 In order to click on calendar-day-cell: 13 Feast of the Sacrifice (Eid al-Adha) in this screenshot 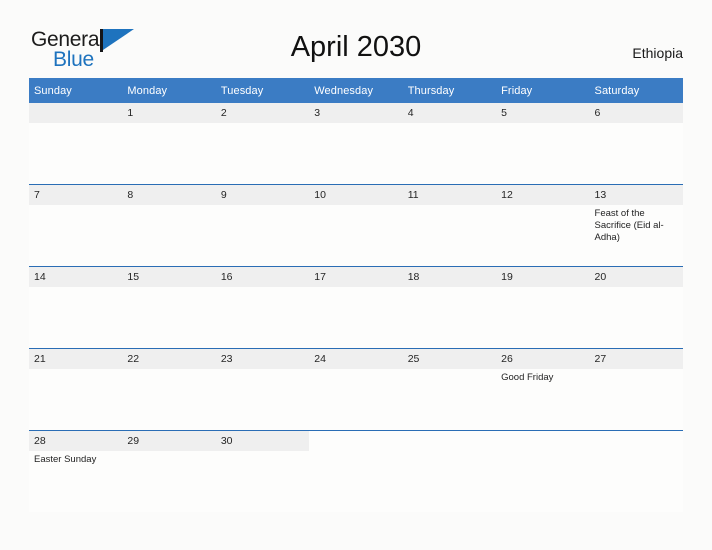, I will do `click(636, 225)`.